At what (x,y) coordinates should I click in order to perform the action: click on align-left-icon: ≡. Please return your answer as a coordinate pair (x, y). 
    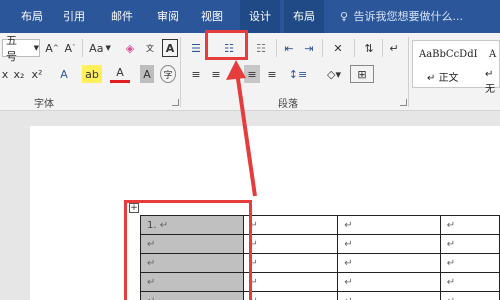
    Looking at the image, I should click on (196, 74).